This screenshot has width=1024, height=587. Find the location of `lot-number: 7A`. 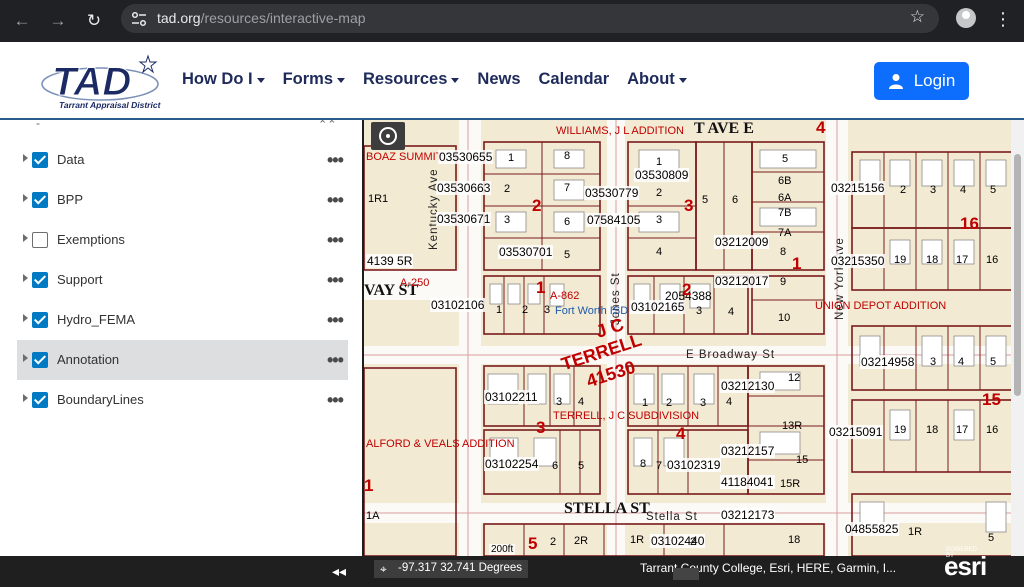

lot-number: 7A is located at coordinates (785, 233).